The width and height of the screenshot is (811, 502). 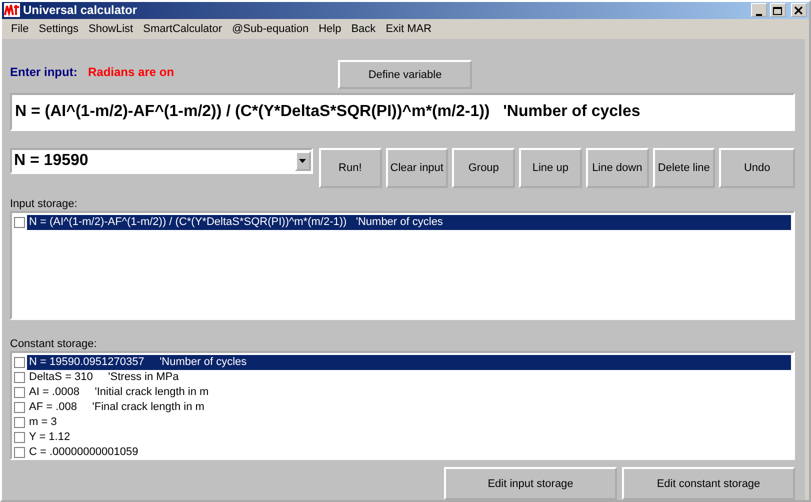 I want to click on menu-item: ShowList, so click(x=110, y=28).